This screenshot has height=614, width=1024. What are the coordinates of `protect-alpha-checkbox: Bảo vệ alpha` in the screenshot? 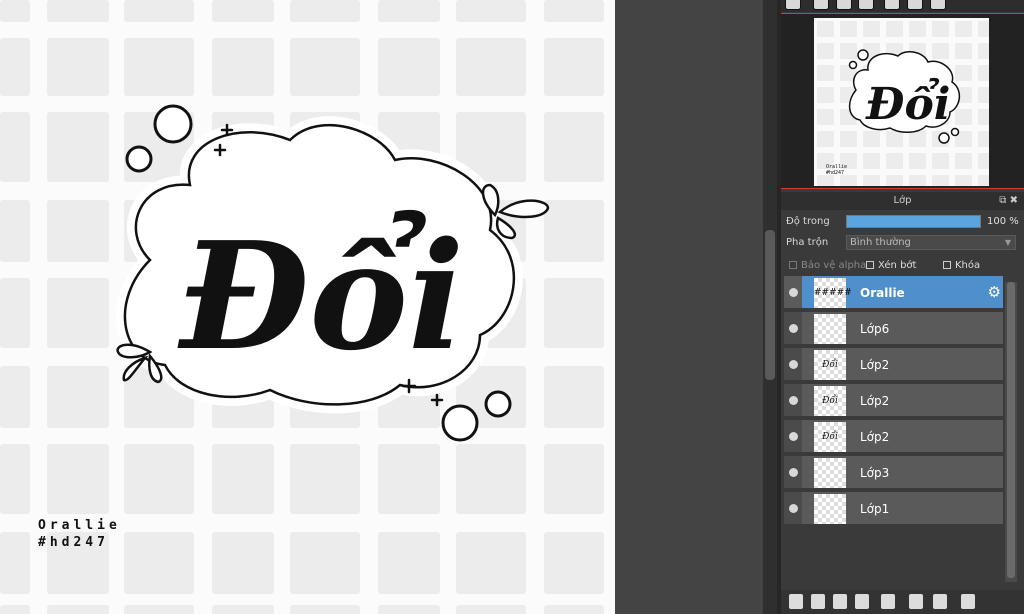 It's located at (827, 265).